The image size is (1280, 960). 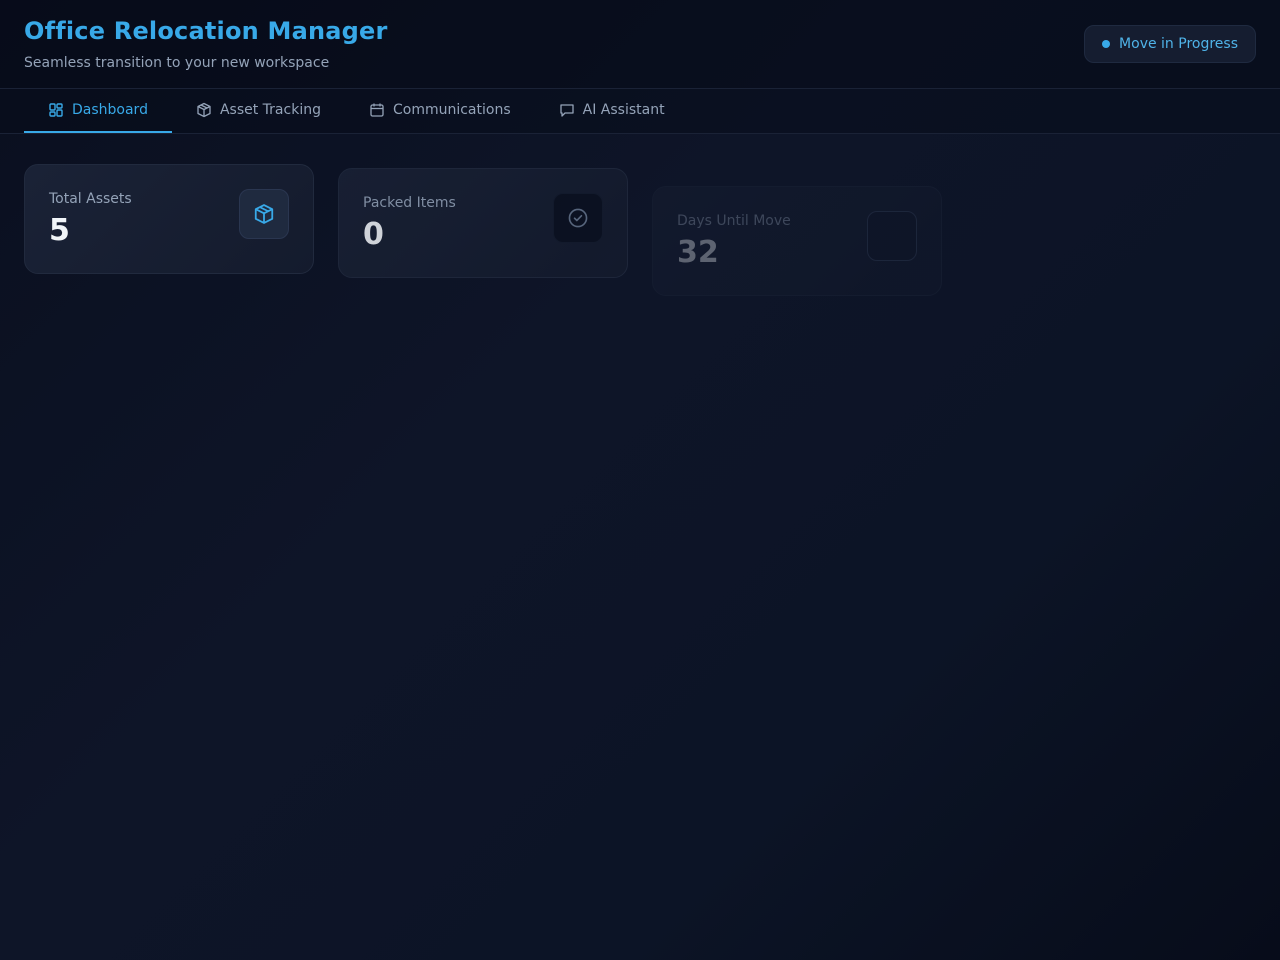 I want to click on tab-label: AI Assistant, so click(x=623, y=110).